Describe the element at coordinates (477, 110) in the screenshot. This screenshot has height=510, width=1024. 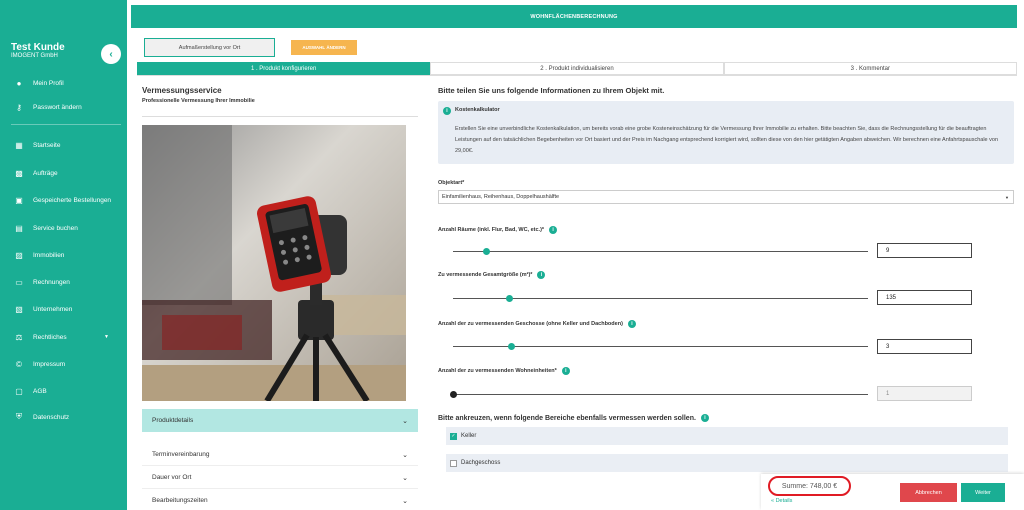
I see `info-title: Kostenkalkulator` at that location.